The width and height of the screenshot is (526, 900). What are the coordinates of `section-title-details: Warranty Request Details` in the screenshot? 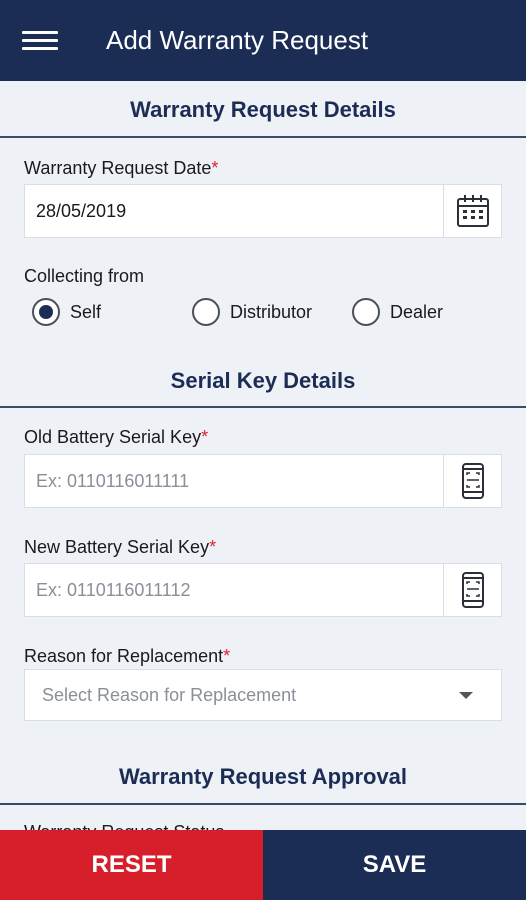 It's located at (263, 109).